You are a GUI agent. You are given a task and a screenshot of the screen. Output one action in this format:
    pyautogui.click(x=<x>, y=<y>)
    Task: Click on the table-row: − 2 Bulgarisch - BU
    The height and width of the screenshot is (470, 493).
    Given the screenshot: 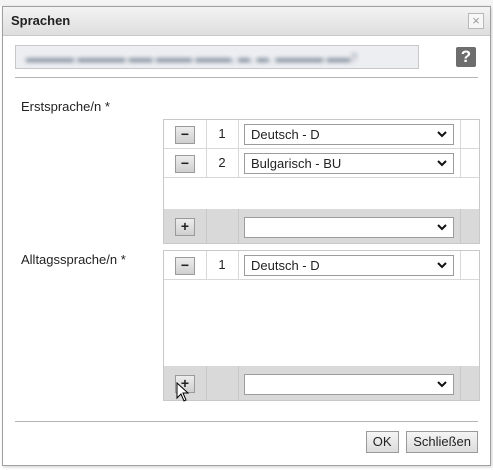 What is the action you would take?
    pyautogui.click(x=321, y=163)
    